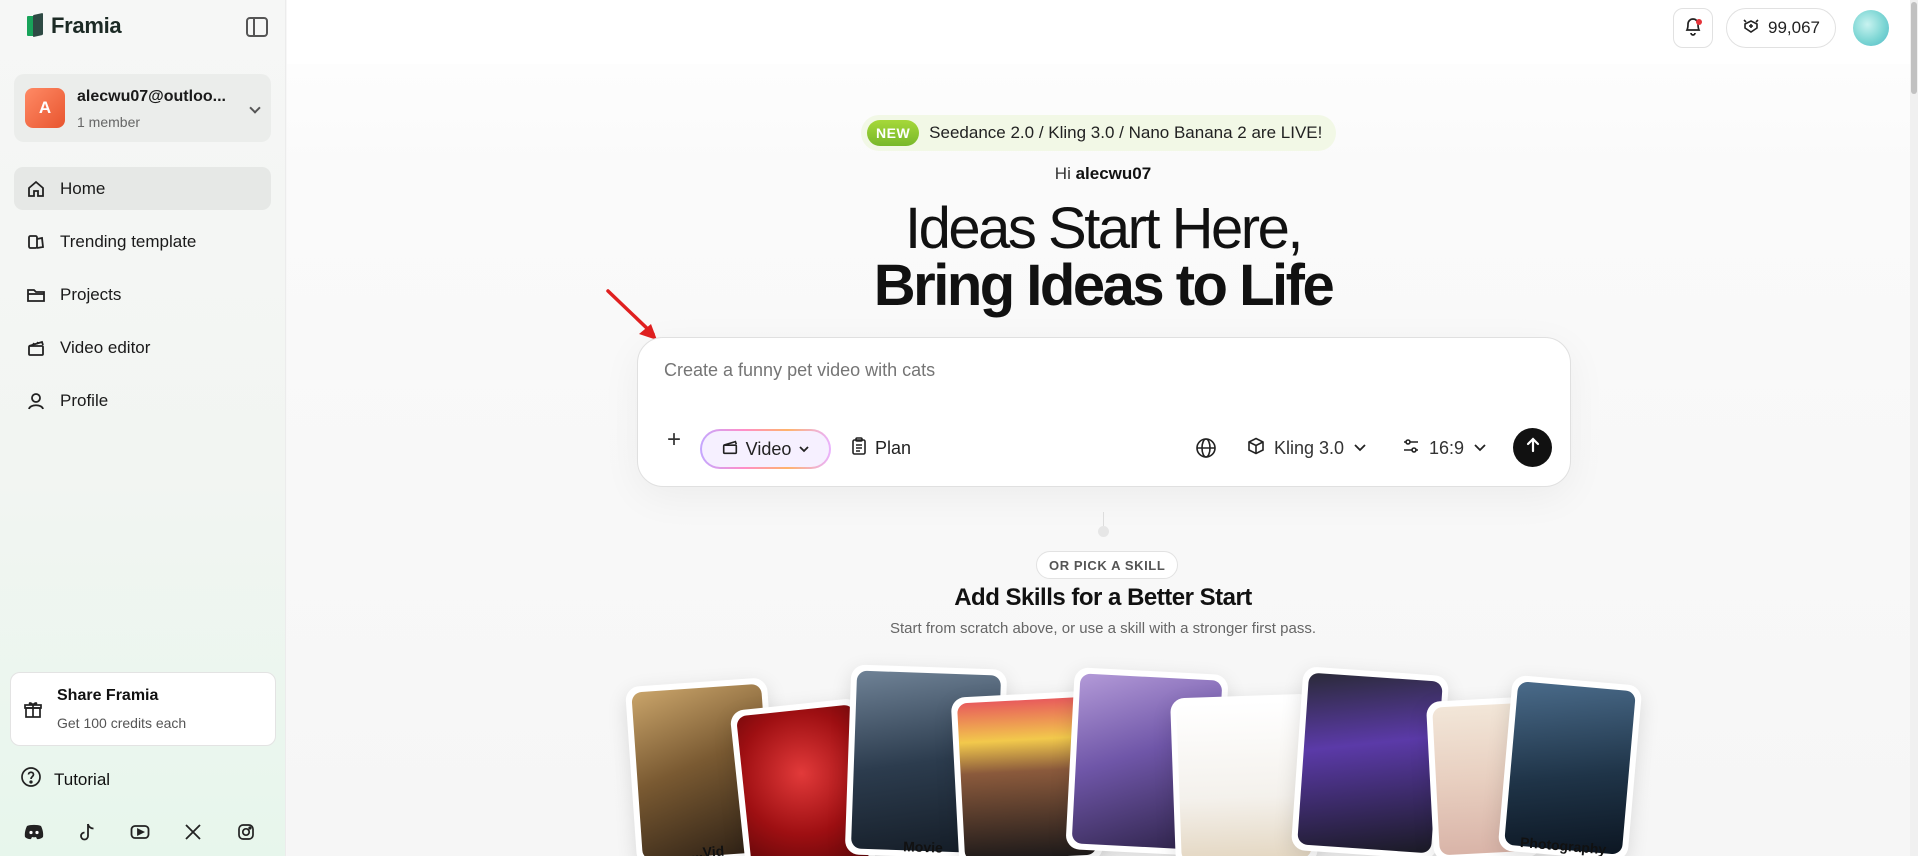 The image size is (1918, 856). What do you see at coordinates (1411, 448) in the screenshot?
I see `settings-sliders-icon` at bounding box center [1411, 448].